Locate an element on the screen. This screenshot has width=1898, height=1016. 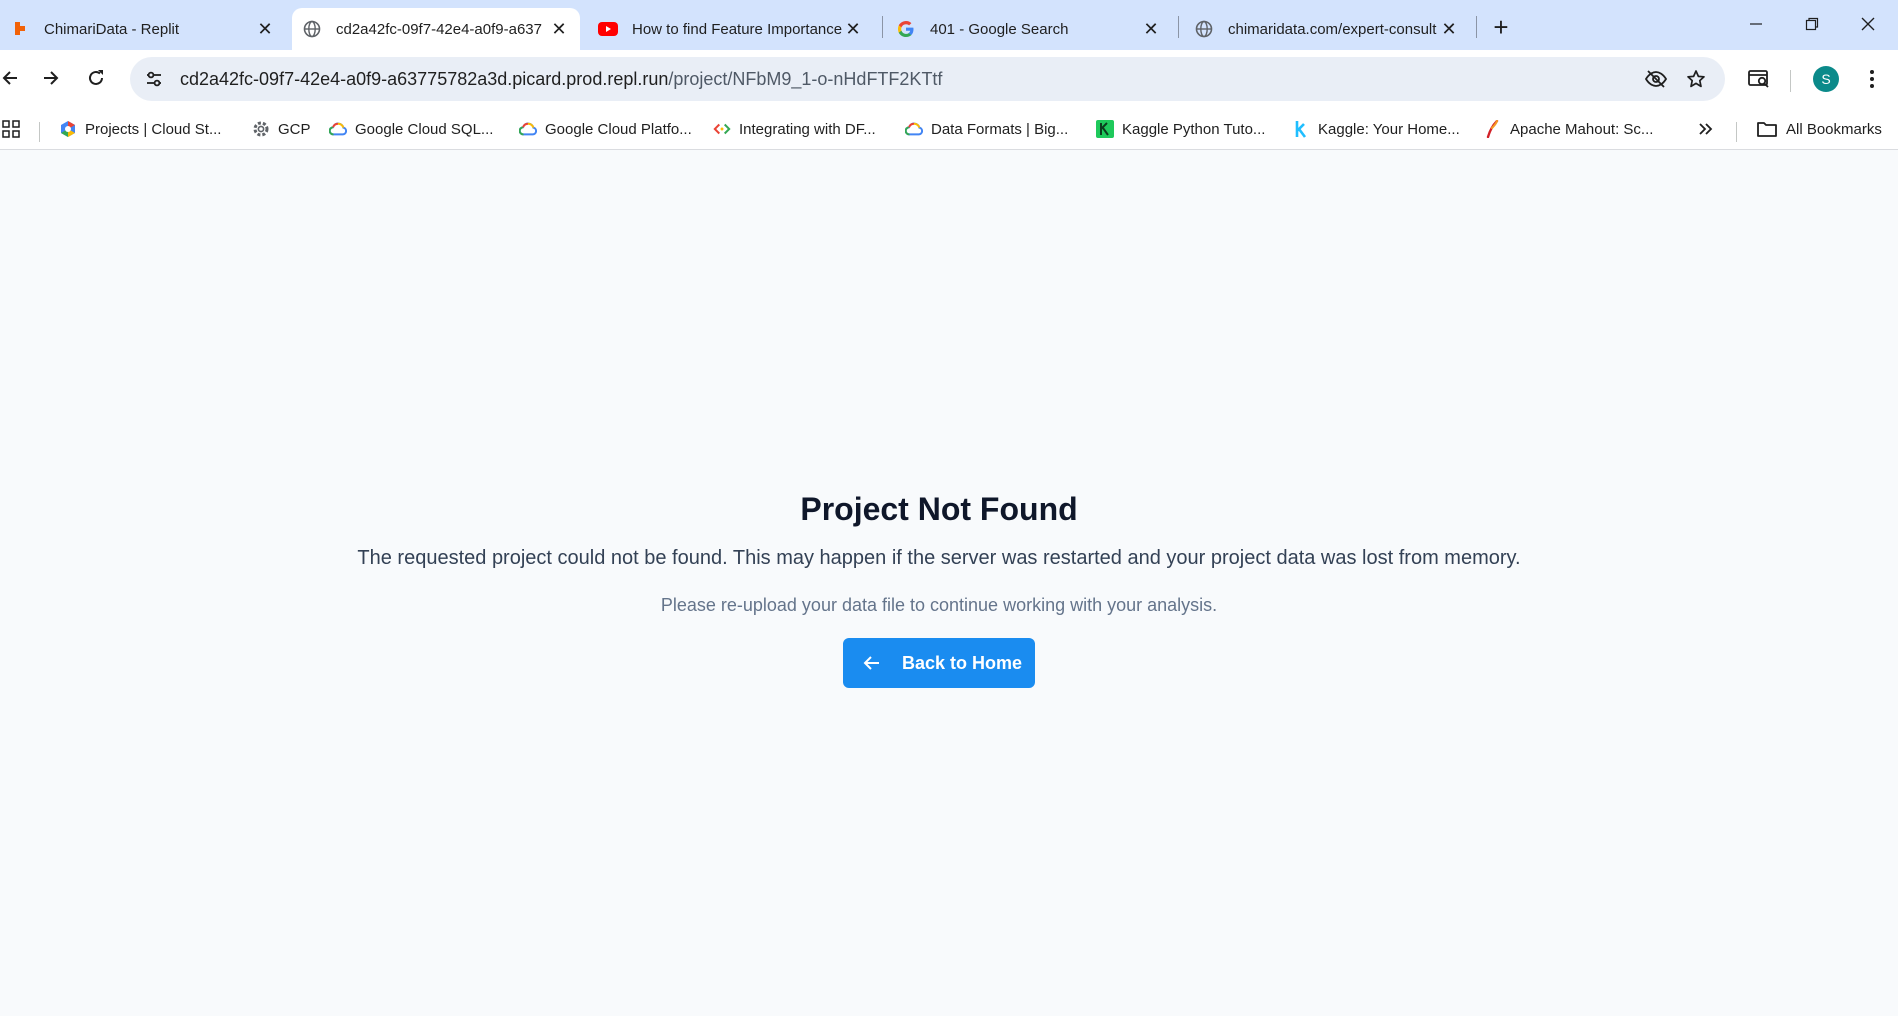
all-bookmarks-button: All Bookmarks is located at coordinates (1819, 129).